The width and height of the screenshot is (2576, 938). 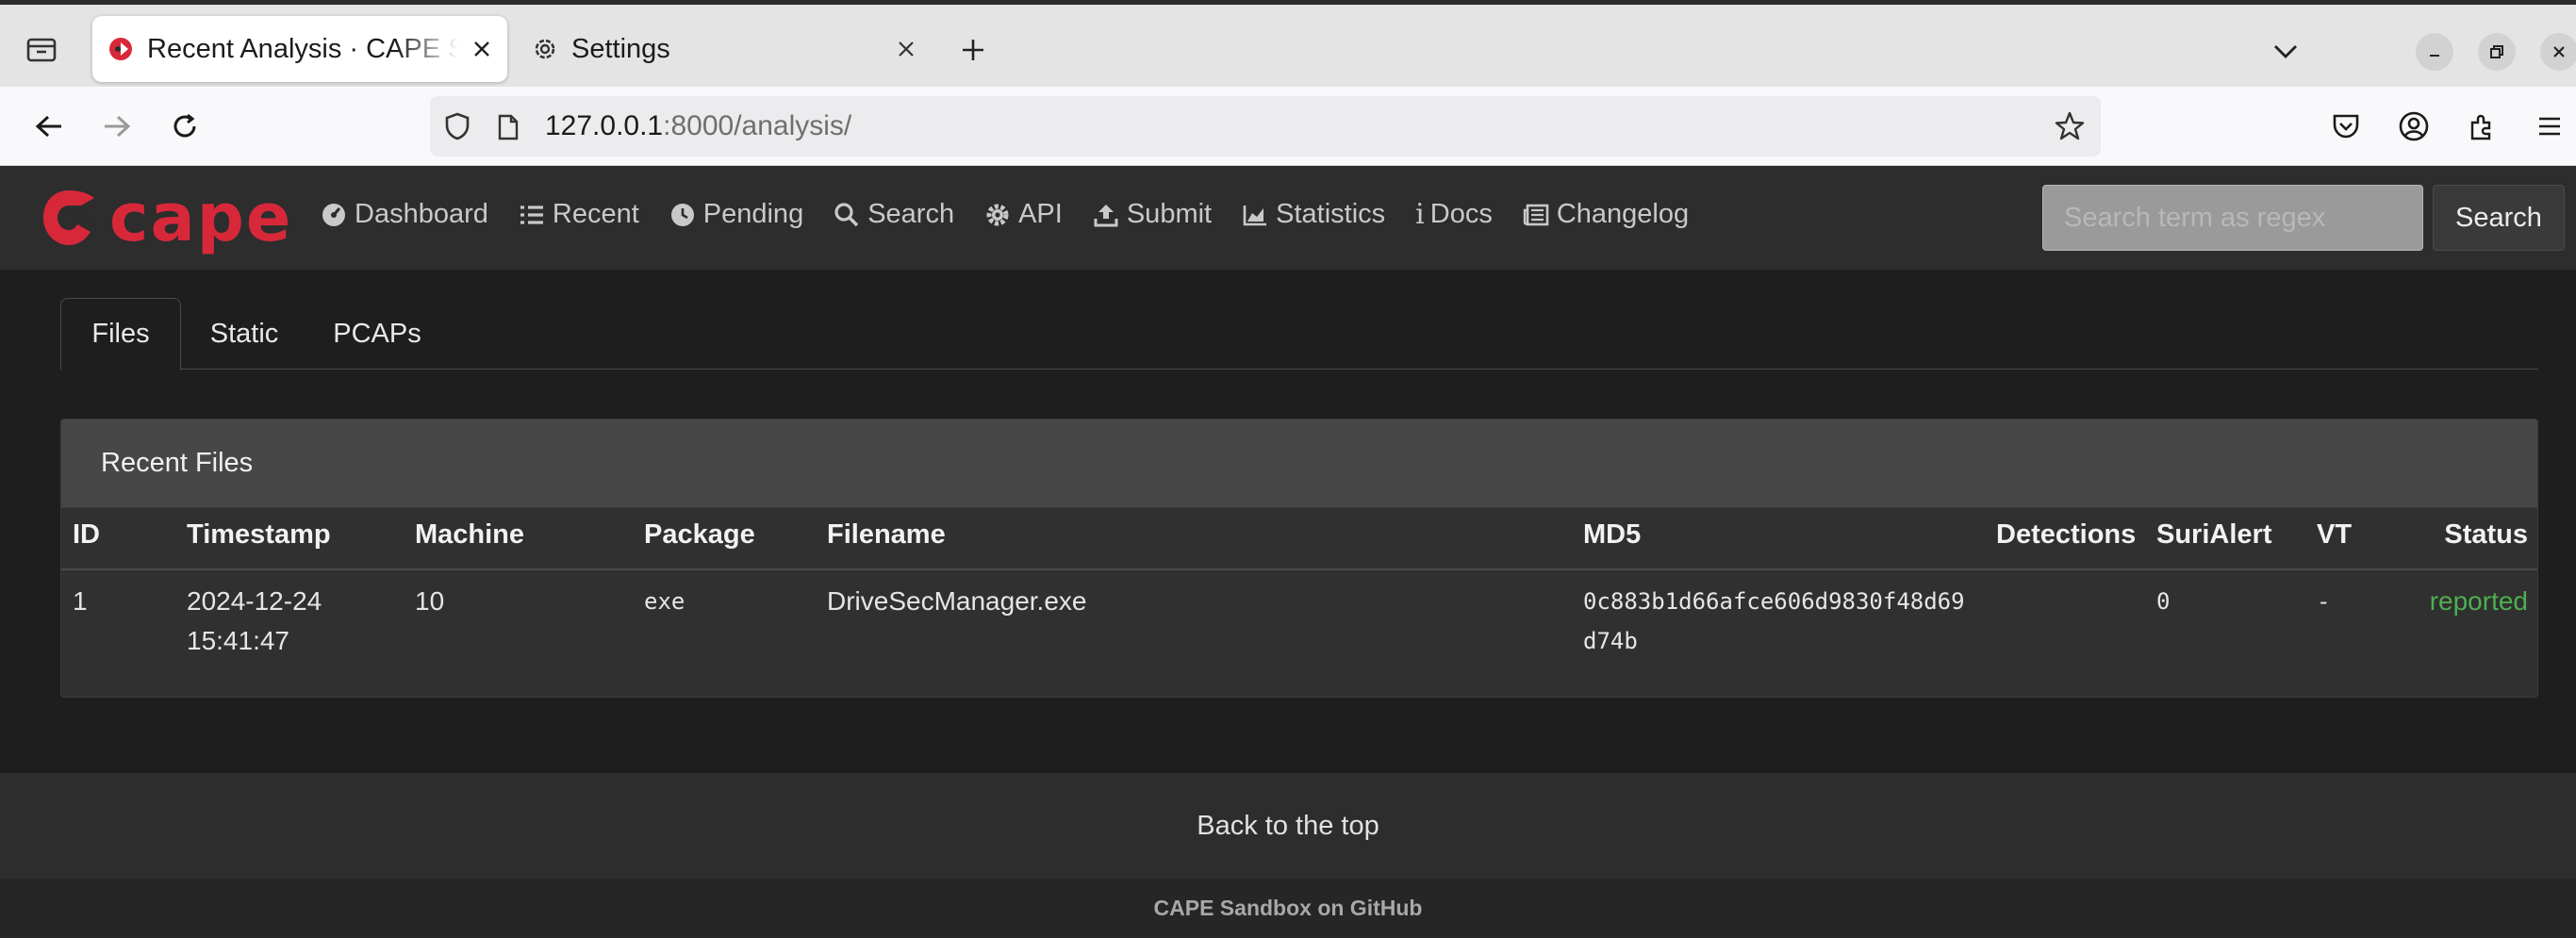 I want to click on cell-machine: 10, so click(x=430, y=601).